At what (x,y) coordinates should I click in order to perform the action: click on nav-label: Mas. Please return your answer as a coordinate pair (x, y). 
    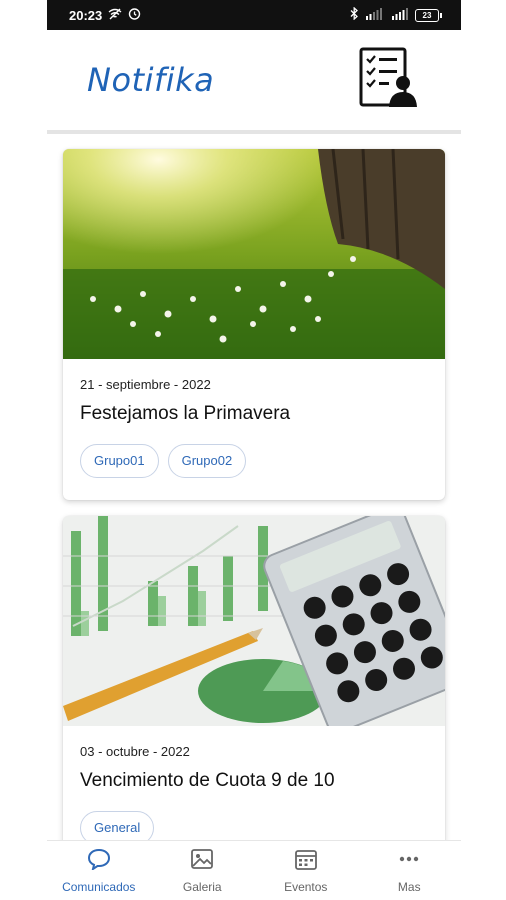
    Looking at the image, I should click on (409, 887).